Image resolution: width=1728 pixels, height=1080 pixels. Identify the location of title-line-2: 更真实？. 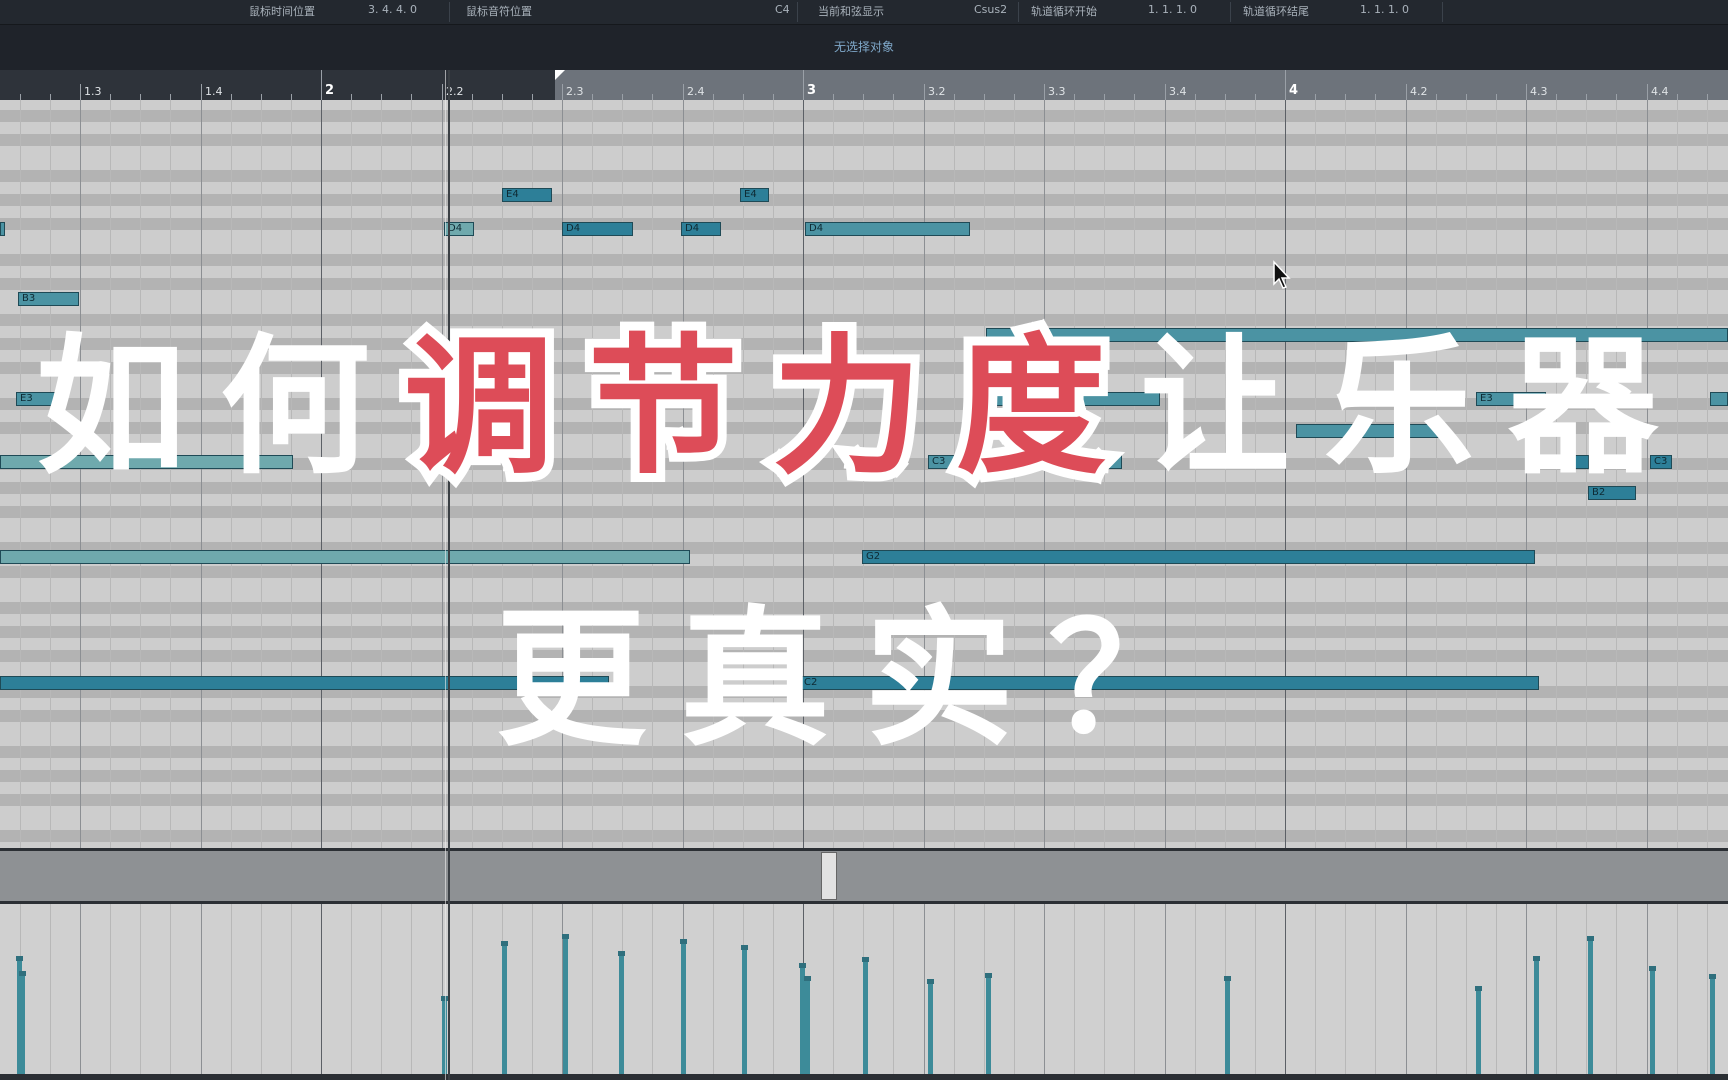
(863, 680).